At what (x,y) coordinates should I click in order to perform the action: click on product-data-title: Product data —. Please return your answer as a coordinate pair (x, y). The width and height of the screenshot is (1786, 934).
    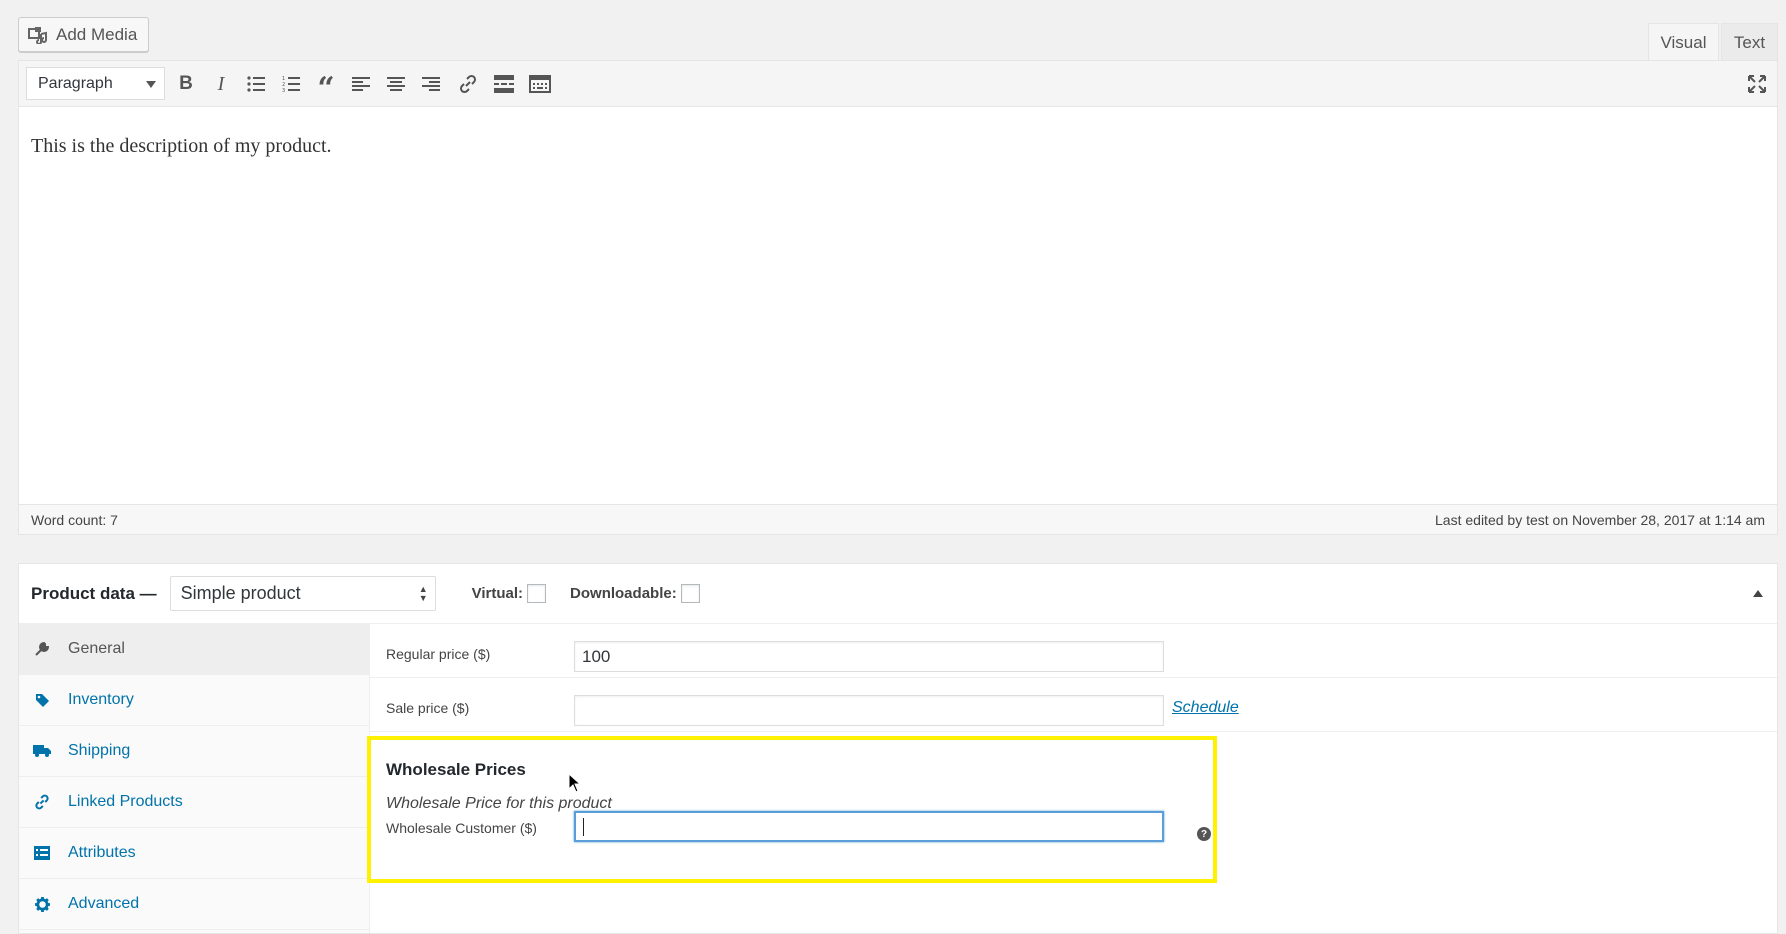
    Looking at the image, I should click on (94, 593).